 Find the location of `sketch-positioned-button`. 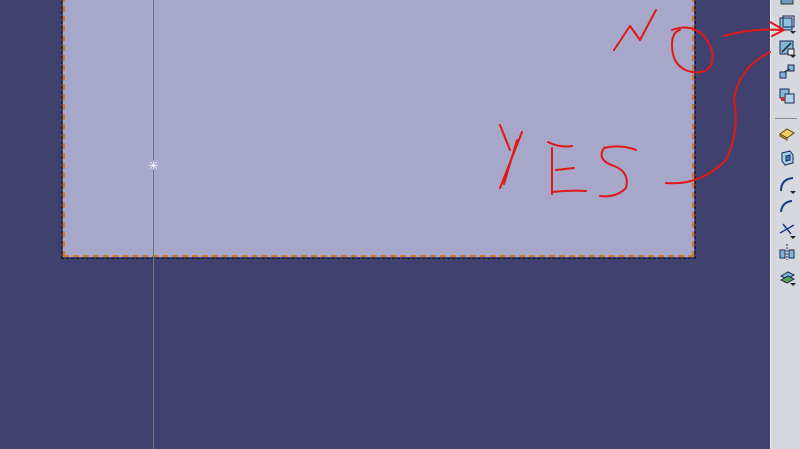

sketch-positioned-button is located at coordinates (787, 48).